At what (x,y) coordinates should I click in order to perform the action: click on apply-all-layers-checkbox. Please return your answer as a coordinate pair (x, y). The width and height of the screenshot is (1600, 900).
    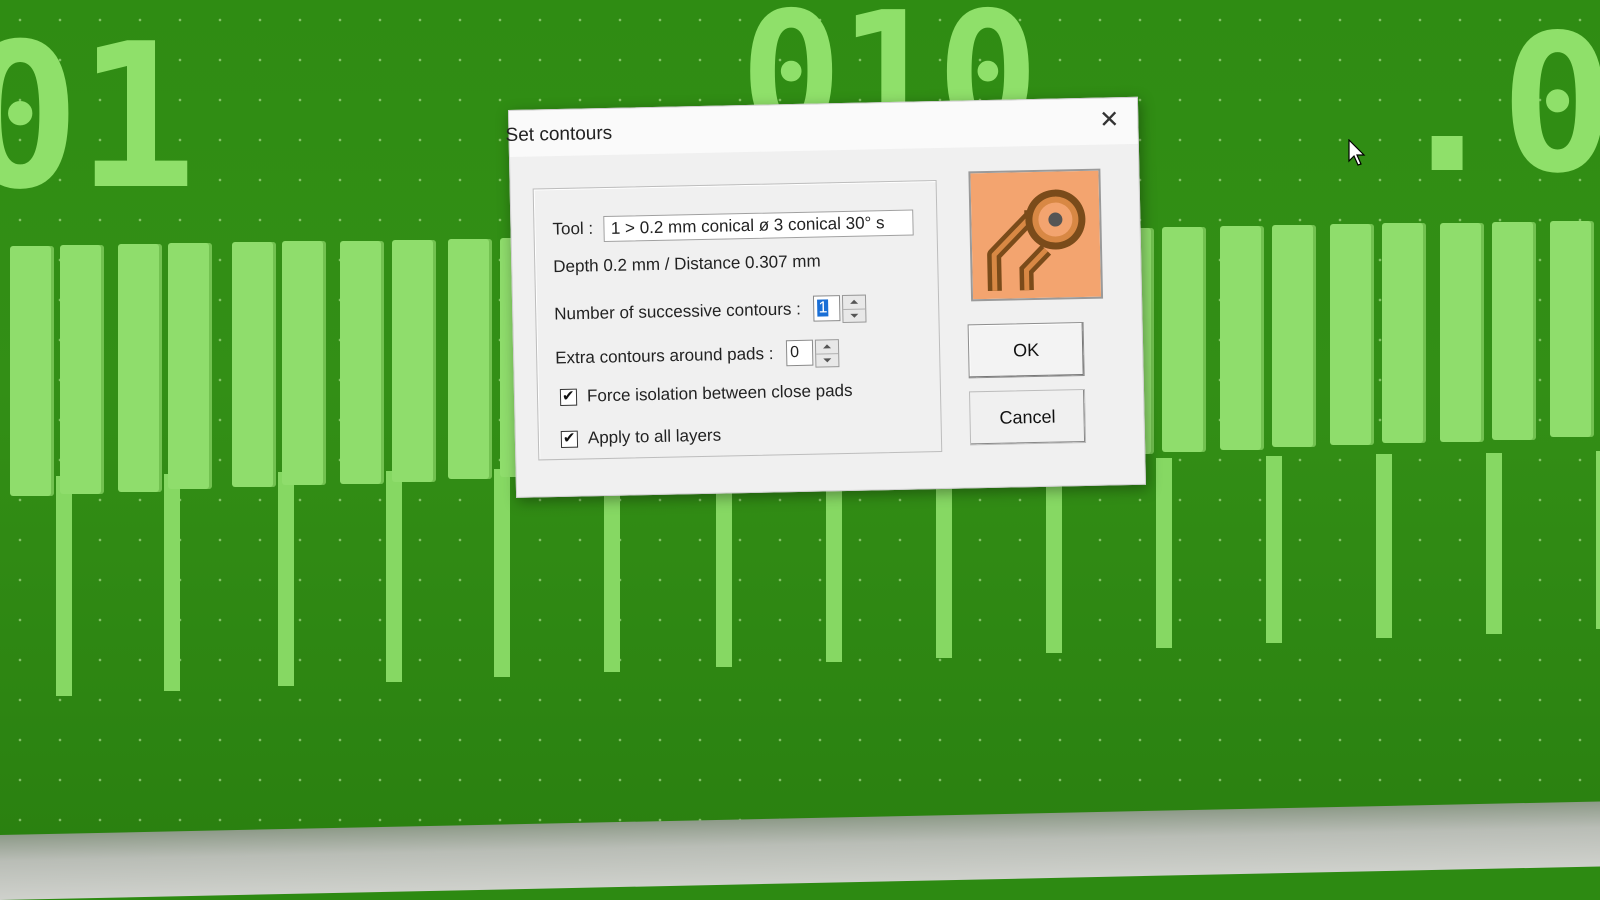
    Looking at the image, I should click on (569, 439).